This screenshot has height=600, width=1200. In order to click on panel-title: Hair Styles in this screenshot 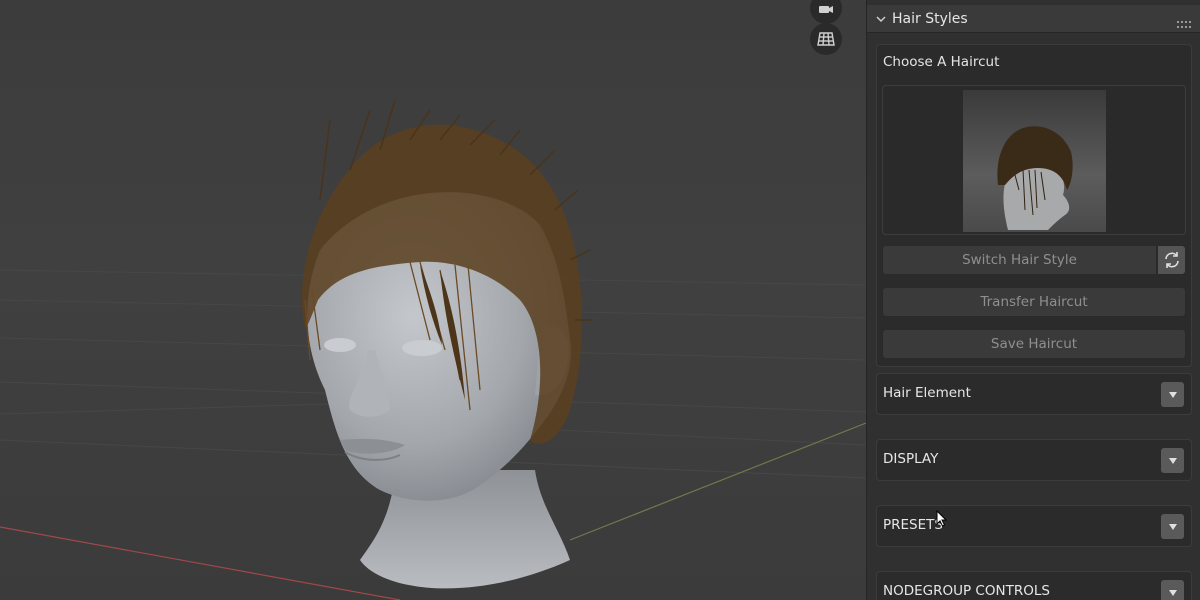, I will do `click(930, 18)`.